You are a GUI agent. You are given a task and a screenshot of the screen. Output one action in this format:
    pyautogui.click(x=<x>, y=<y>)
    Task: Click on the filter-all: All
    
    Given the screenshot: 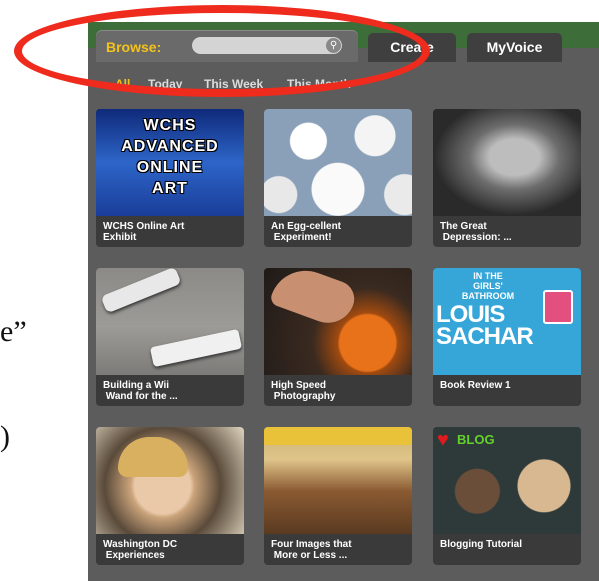 What is the action you would take?
    pyautogui.click(x=122, y=84)
    